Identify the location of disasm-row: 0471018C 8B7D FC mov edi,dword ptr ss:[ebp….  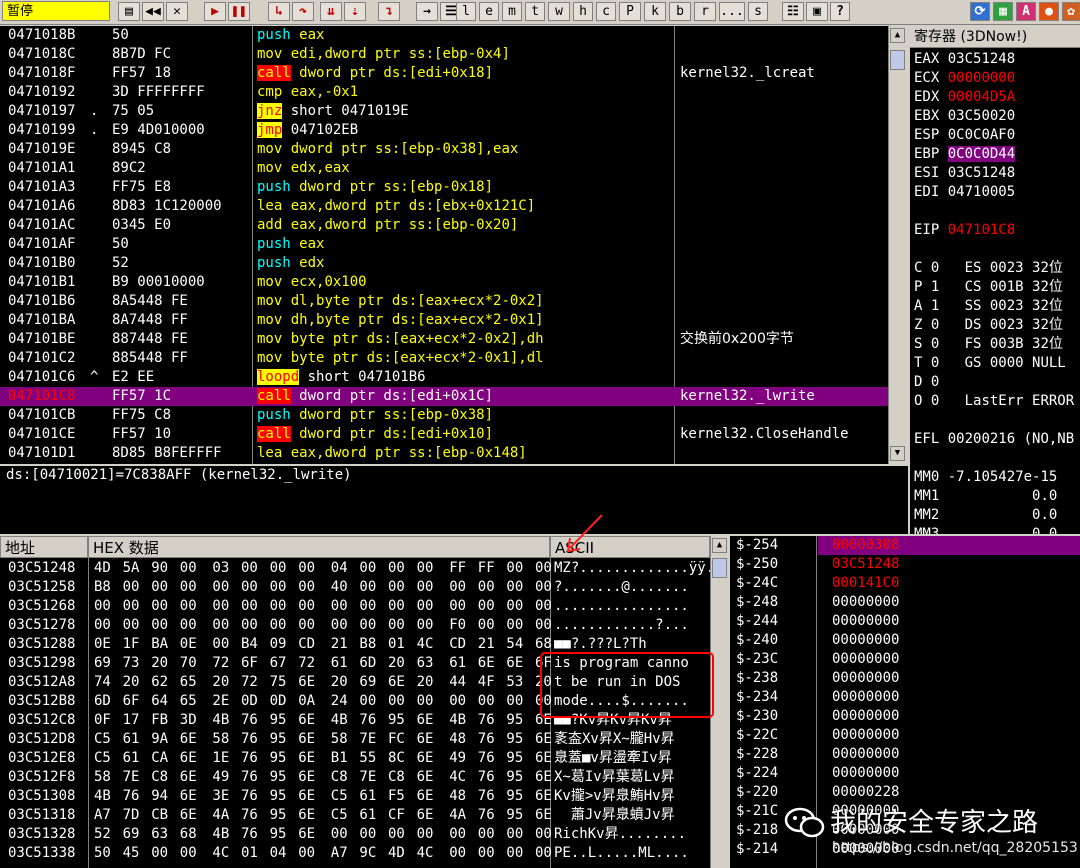
(444, 54).